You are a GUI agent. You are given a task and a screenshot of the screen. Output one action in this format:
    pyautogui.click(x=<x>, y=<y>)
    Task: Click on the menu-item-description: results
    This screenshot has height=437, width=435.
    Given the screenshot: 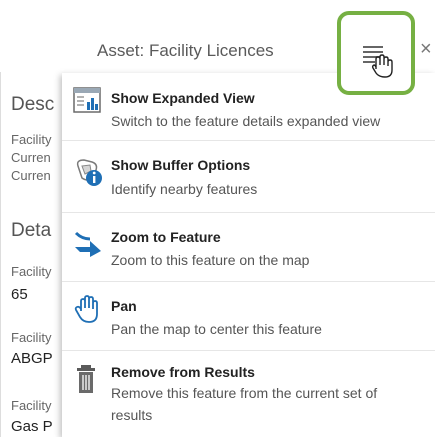 What is the action you would take?
    pyautogui.click(x=132, y=415)
    